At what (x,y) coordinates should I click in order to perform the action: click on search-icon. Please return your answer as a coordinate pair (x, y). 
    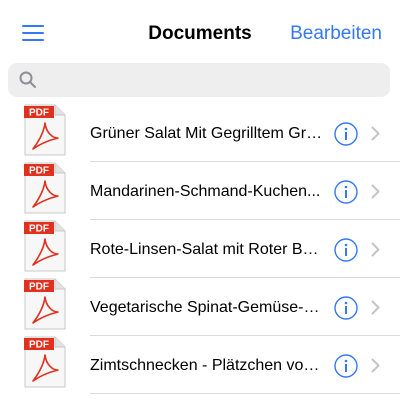
    Looking at the image, I should click on (27, 79).